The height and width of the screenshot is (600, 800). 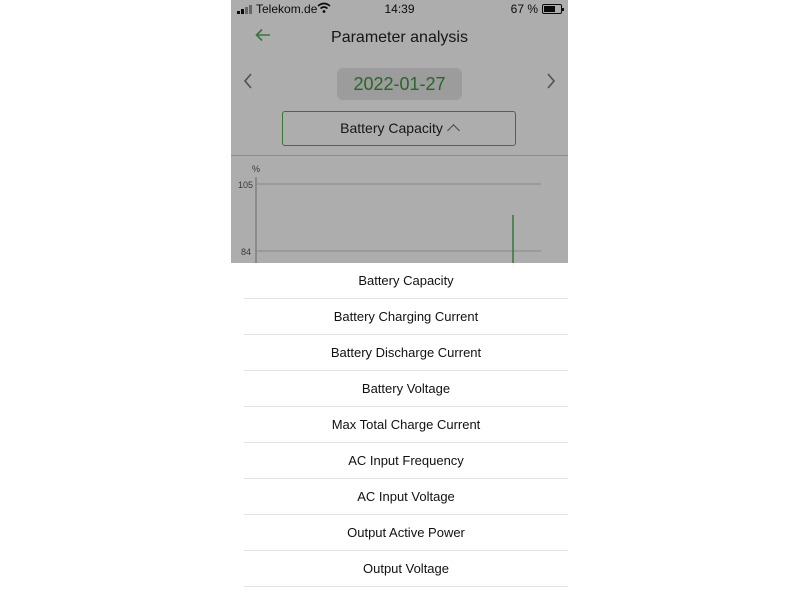 I want to click on picker-option: Battery Voltage, so click(x=406, y=389).